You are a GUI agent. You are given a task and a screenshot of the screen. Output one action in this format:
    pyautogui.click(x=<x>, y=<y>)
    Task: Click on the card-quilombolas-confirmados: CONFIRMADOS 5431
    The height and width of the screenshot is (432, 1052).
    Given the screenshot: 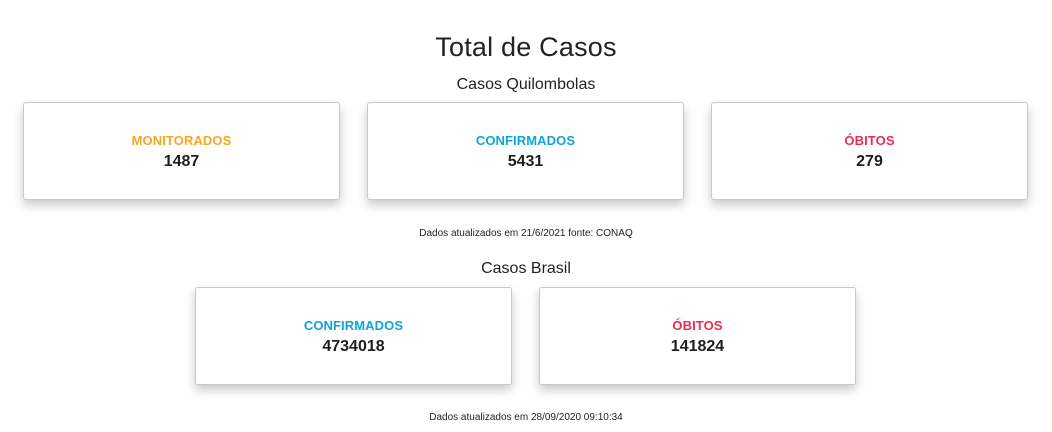 What is the action you would take?
    pyautogui.click(x=525, y=151)
    